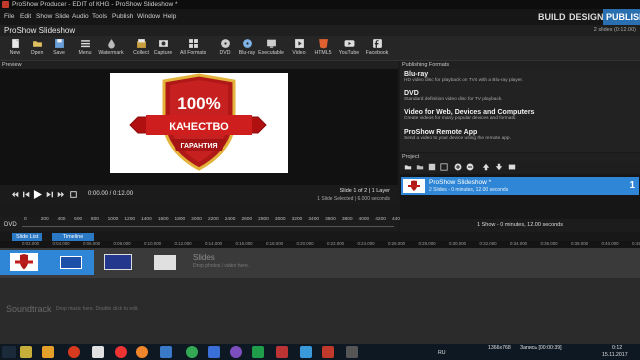  What do you see at coordinates (94, 219) in the screenshot?
I see `ruler-tick: 800` at bounding box center [94, 219].